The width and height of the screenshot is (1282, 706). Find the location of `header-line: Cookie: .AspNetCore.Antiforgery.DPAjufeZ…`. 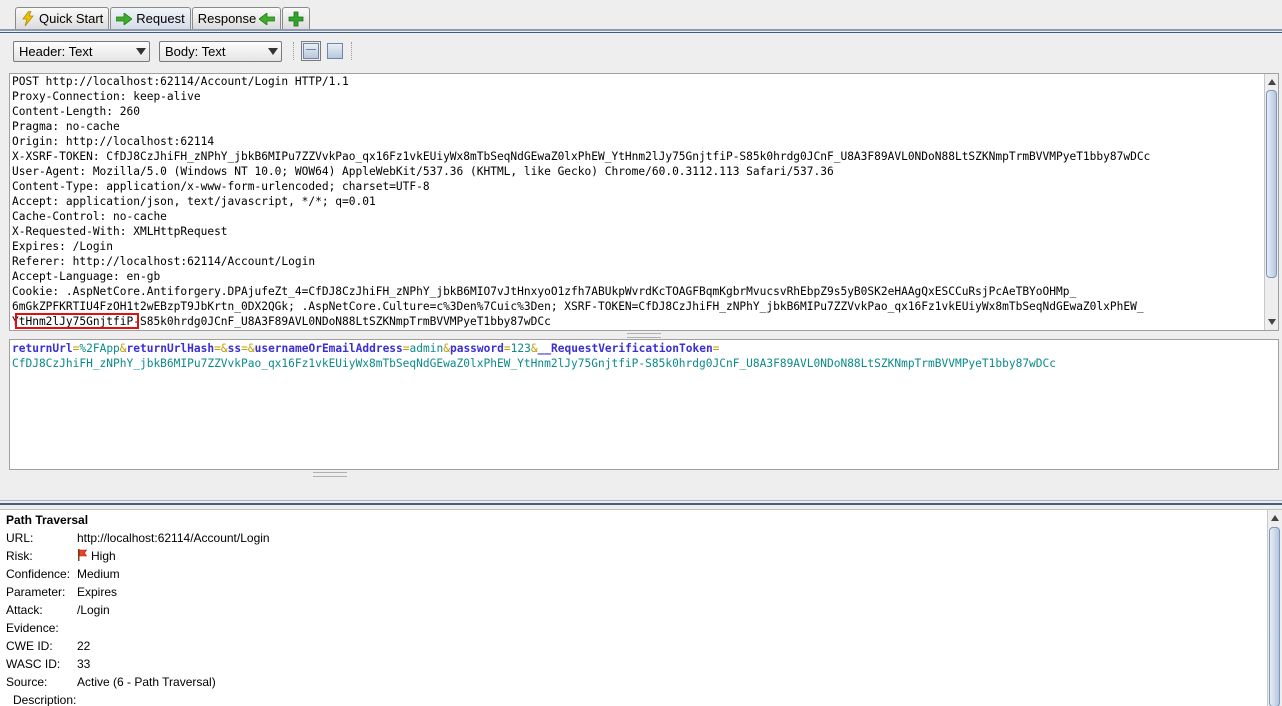

header-line: Cookie: .AspNetCore.Antiforgery.DPAjufeZ… is located at coordinates (544, 291).